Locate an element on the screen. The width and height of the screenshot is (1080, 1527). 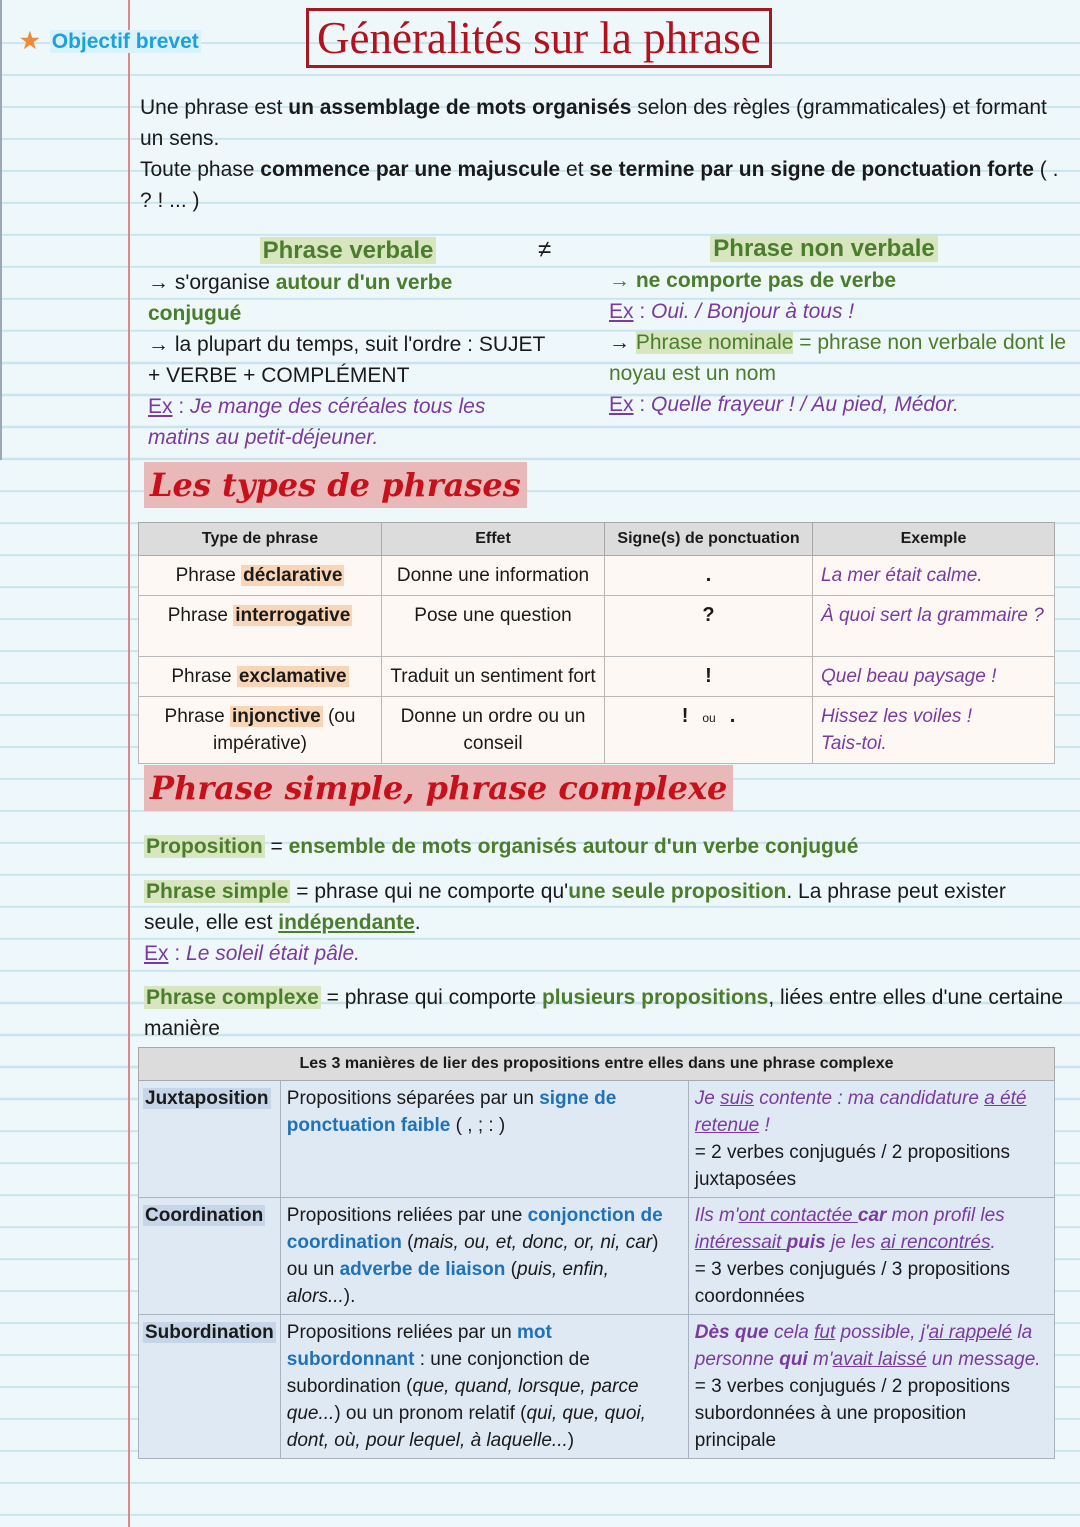
ex-text: contente : ma candidature is located at coordinates (869, 1098).